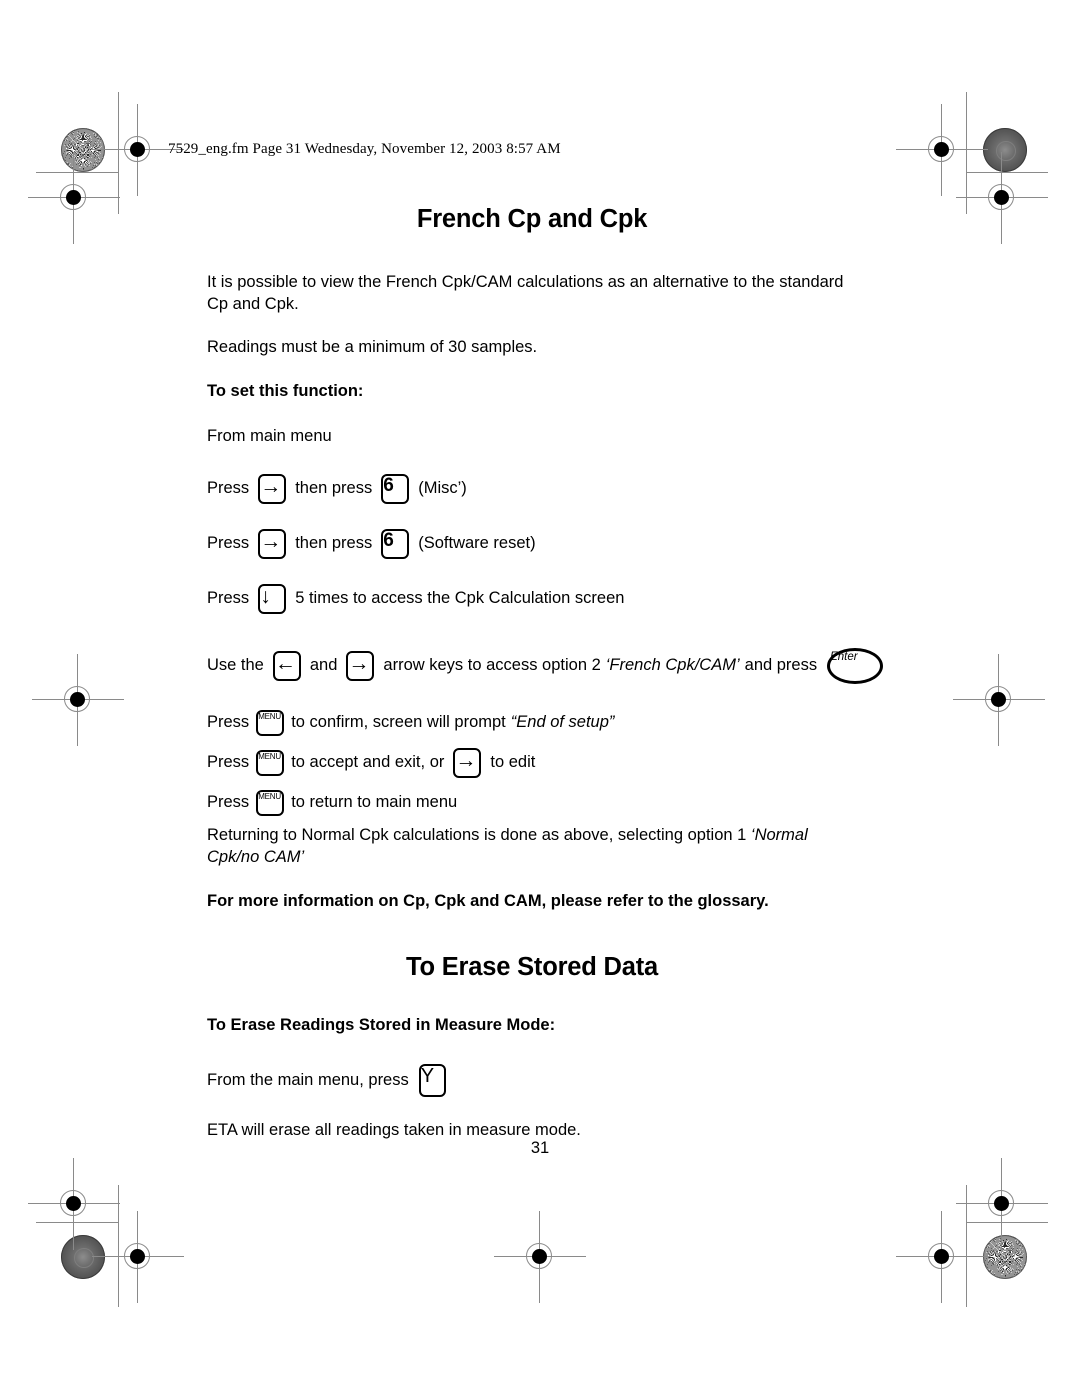 Image resolution: width=1080 pixels, height=1397 pixels. What do you see at coordinates (672, 665) in the screenshot?
I see `arrow-step-option-italic: ‘French Cpk/CAM’` at bounding box center [672, 665].